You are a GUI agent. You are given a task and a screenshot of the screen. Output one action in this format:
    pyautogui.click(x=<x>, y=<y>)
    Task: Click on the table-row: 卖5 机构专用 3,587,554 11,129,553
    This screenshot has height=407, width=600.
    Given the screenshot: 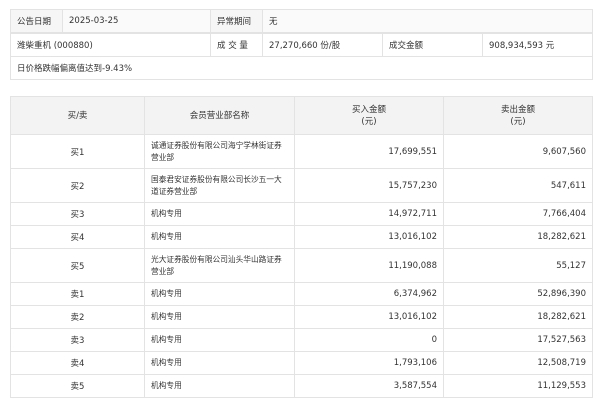 What is the action you would take?
    pyautogui.click(x=301, y=386)
    